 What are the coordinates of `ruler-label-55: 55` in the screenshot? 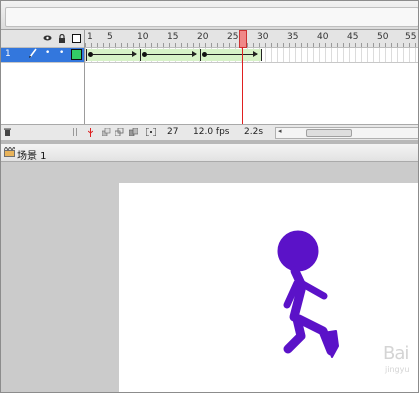 It's located at (411, 37).